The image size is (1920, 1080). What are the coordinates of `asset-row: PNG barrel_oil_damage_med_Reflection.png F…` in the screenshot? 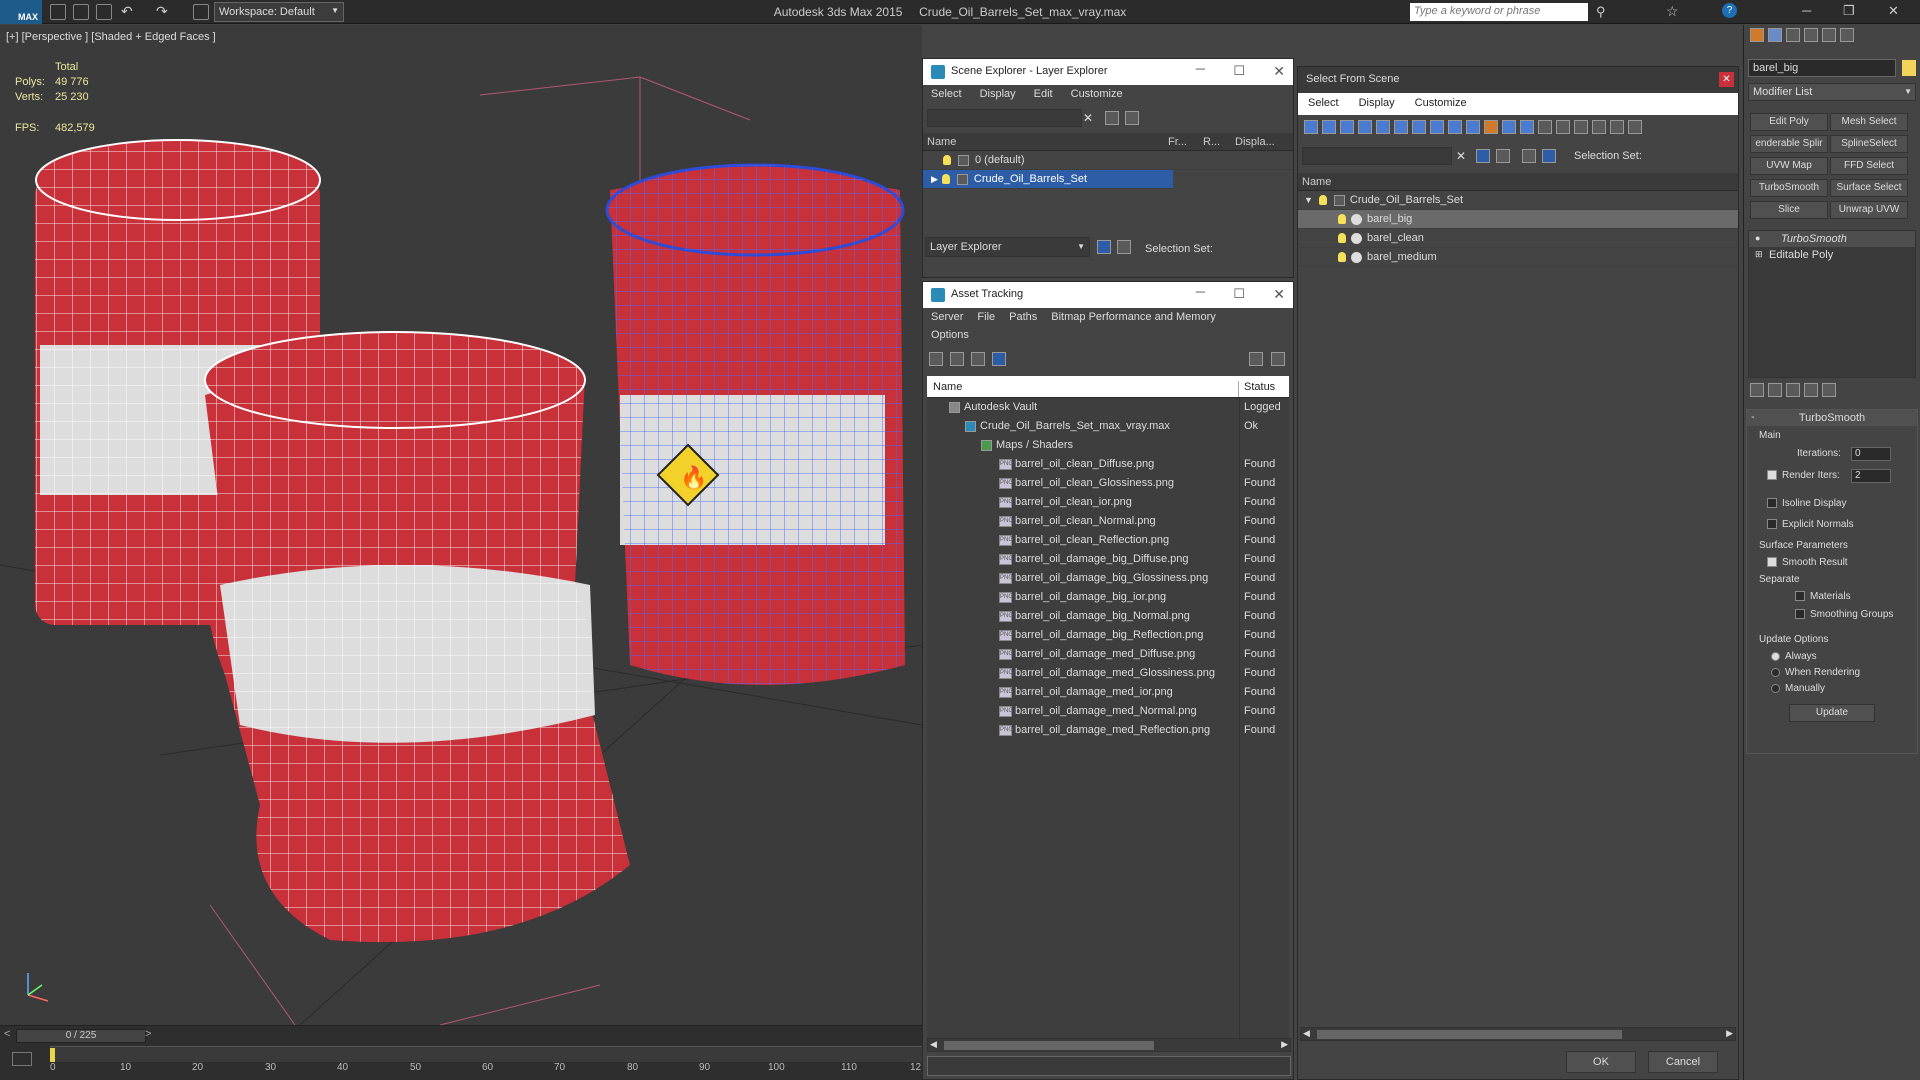 It's located at (1108, 730).